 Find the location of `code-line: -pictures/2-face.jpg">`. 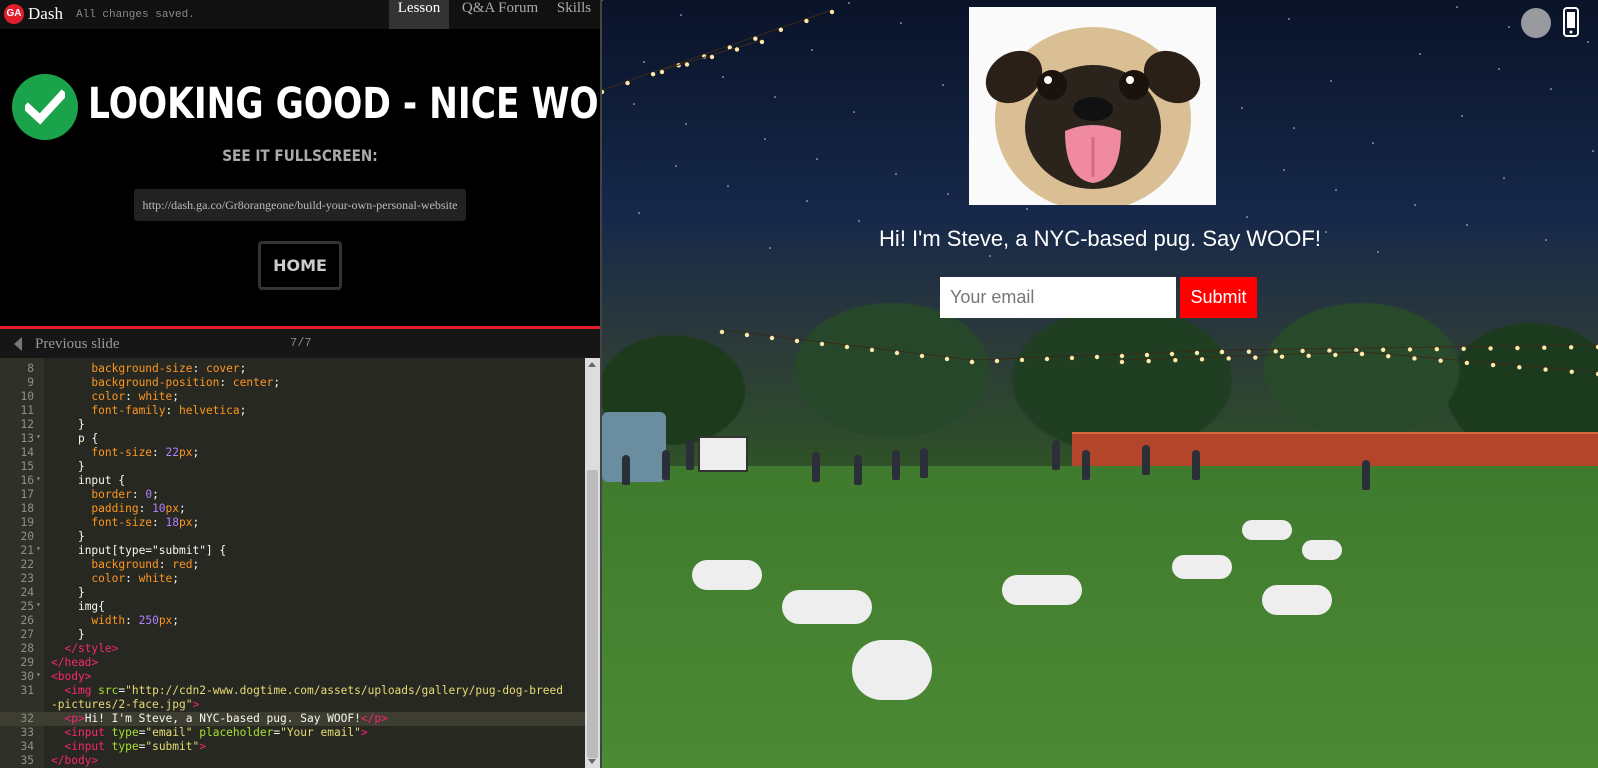

code-line: -pictures/2-face.jpg"> is located at coordinates (292, 705).